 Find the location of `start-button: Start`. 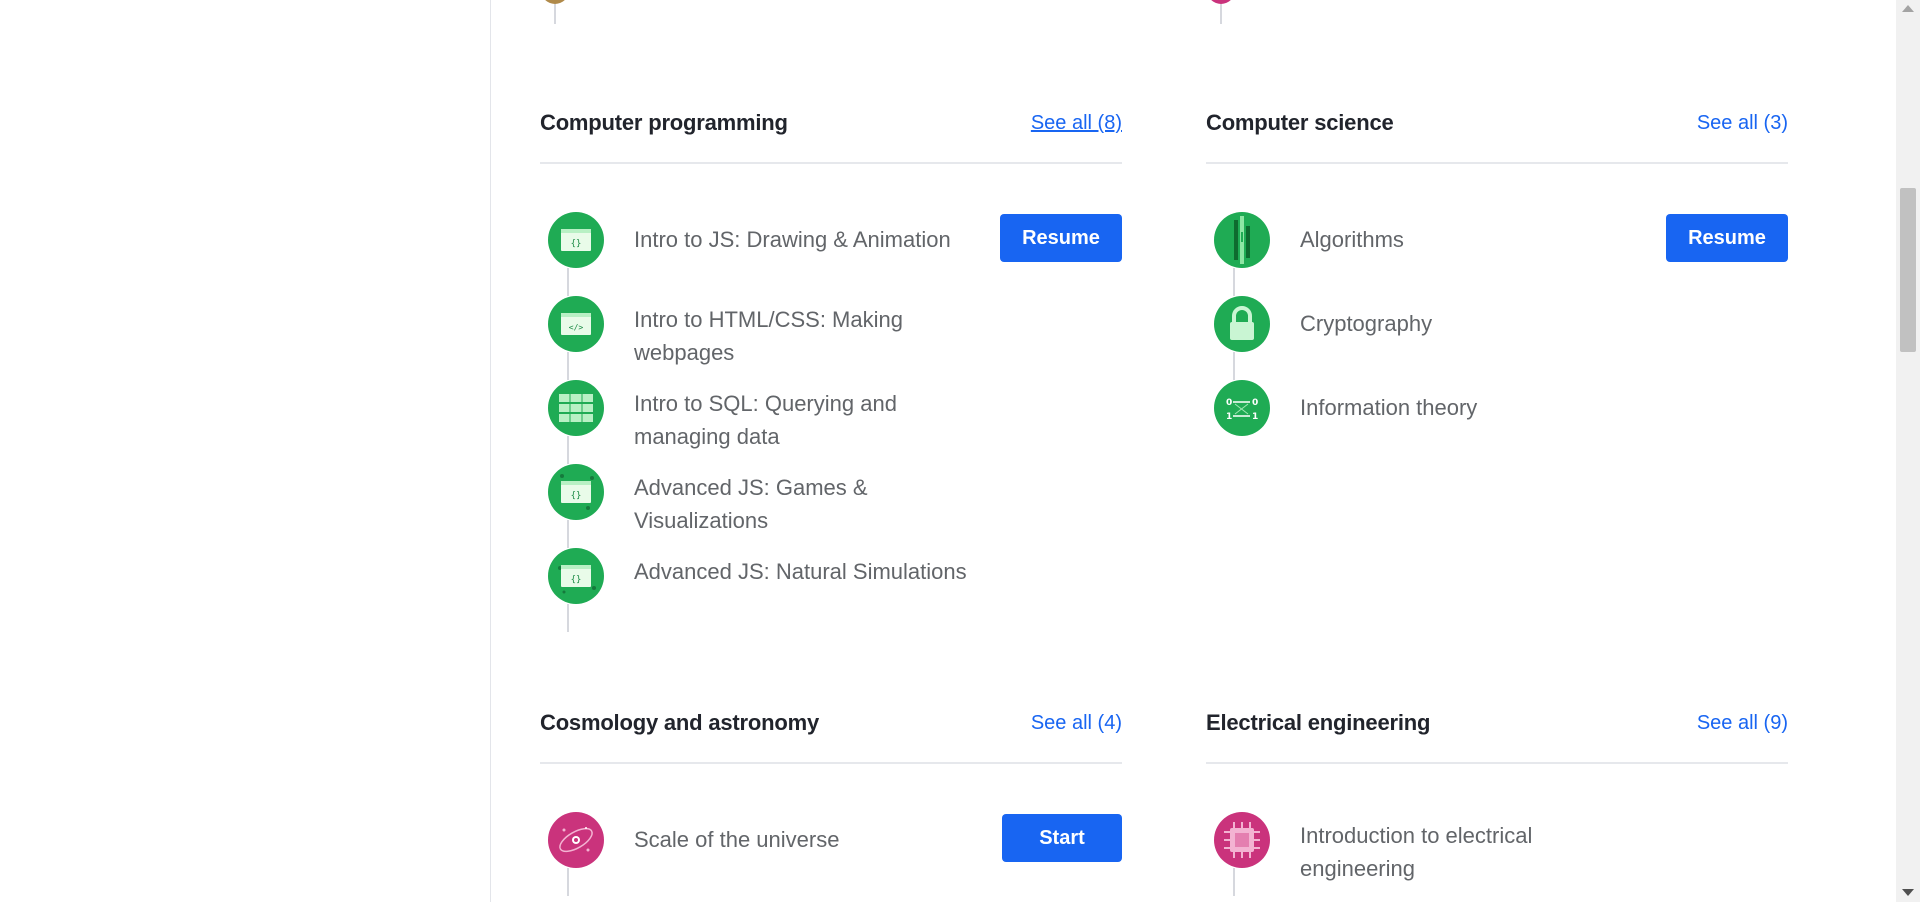

start-button: Start is located at coordinates (1062, 838).